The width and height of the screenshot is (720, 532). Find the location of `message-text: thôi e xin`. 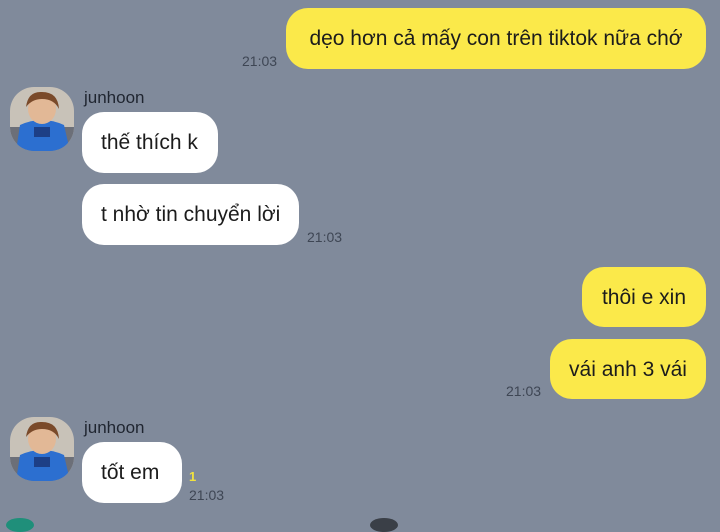

message-text: thôi e xin is located at coordinates (644, 297).